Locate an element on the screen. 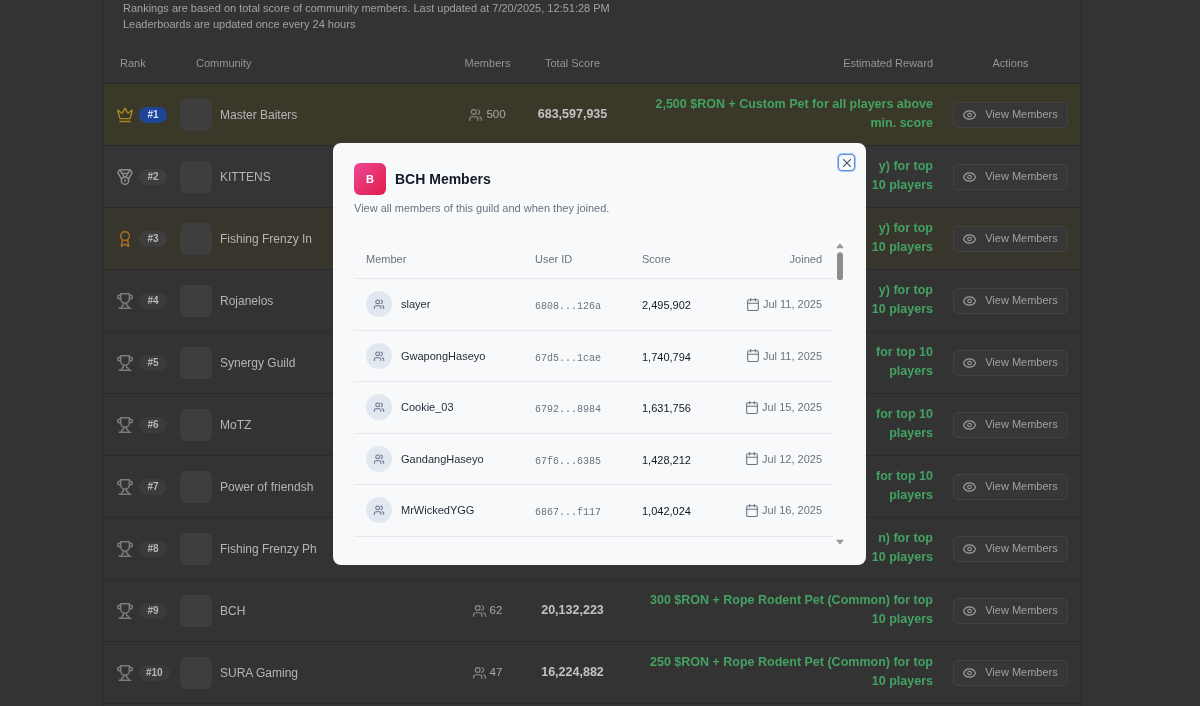 The width and height of the screenshot is (1200, 706). member-score: 2,495,902 is located at coordinates (666, 305).